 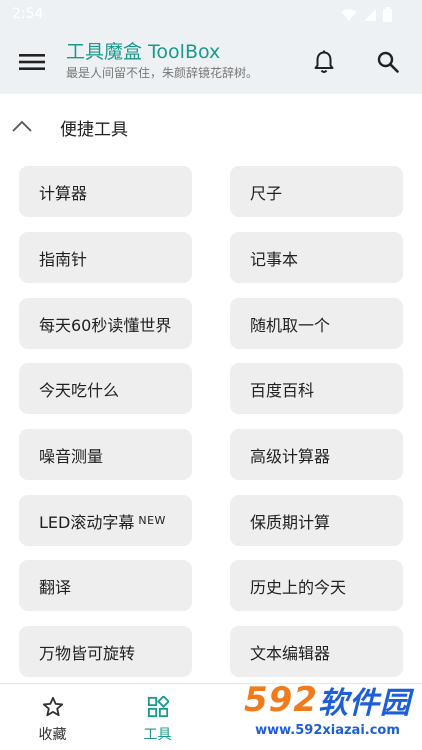 I want to click on wifi-icon, so click(x=349, y=14).